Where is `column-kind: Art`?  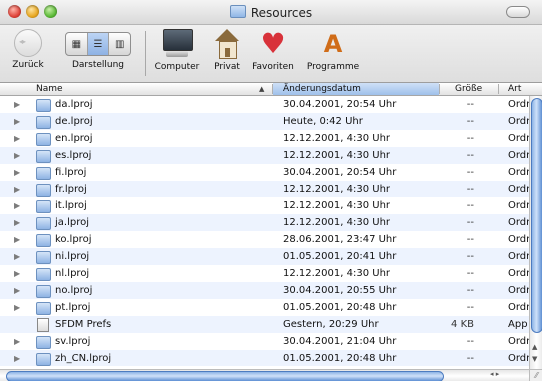
column-kind: Art is located at coordinates (518, 89).